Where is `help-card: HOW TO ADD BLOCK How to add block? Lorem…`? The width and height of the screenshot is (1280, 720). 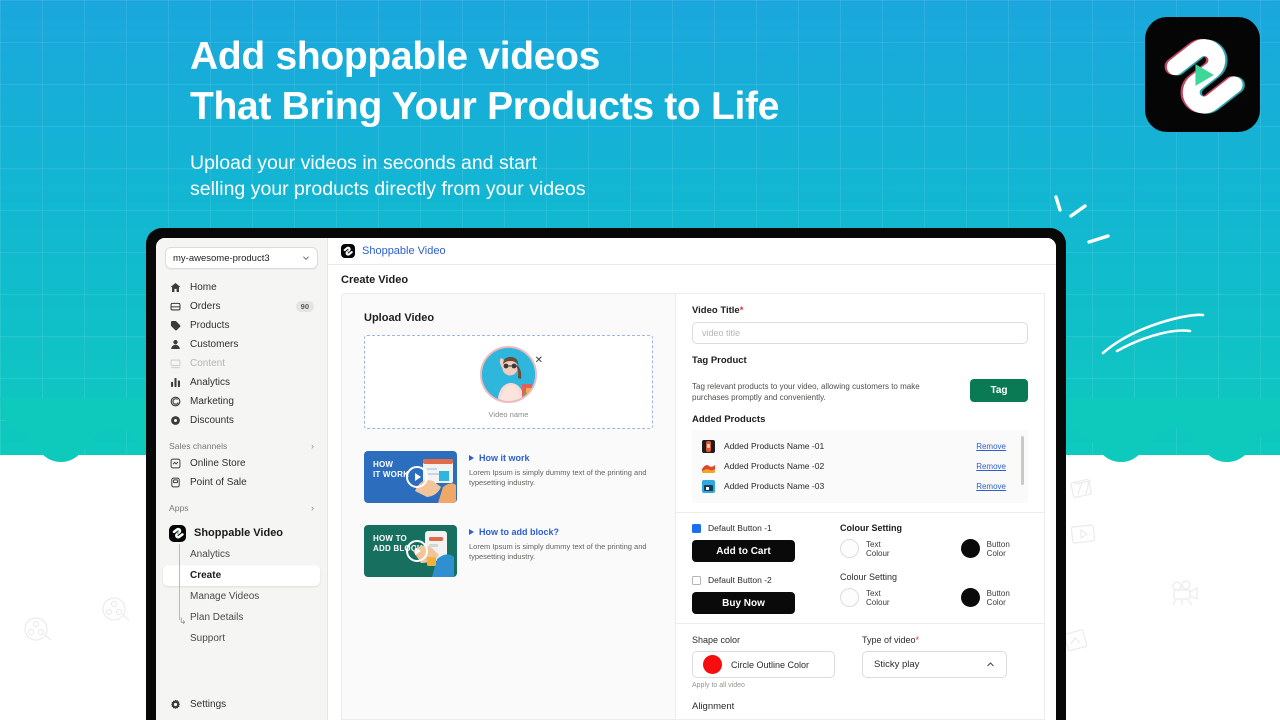 help-card: HOW TO ADD BLOCK How to add block? Lorem… is located at coordinates (508, 551).